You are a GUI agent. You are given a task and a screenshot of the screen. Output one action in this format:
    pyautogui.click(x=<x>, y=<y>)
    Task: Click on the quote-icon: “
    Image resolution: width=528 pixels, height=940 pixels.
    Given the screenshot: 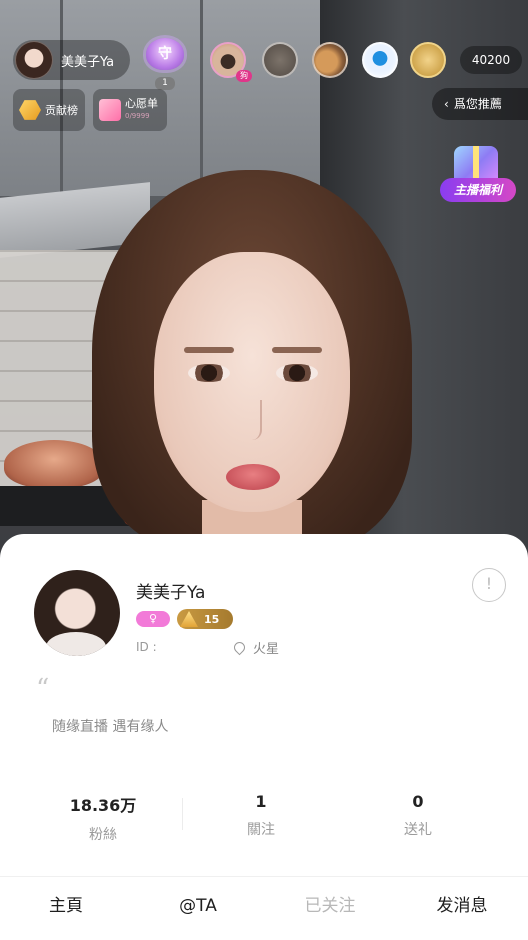 What is the action you would take?
    pyautogui.click(x=43, y=689)
    